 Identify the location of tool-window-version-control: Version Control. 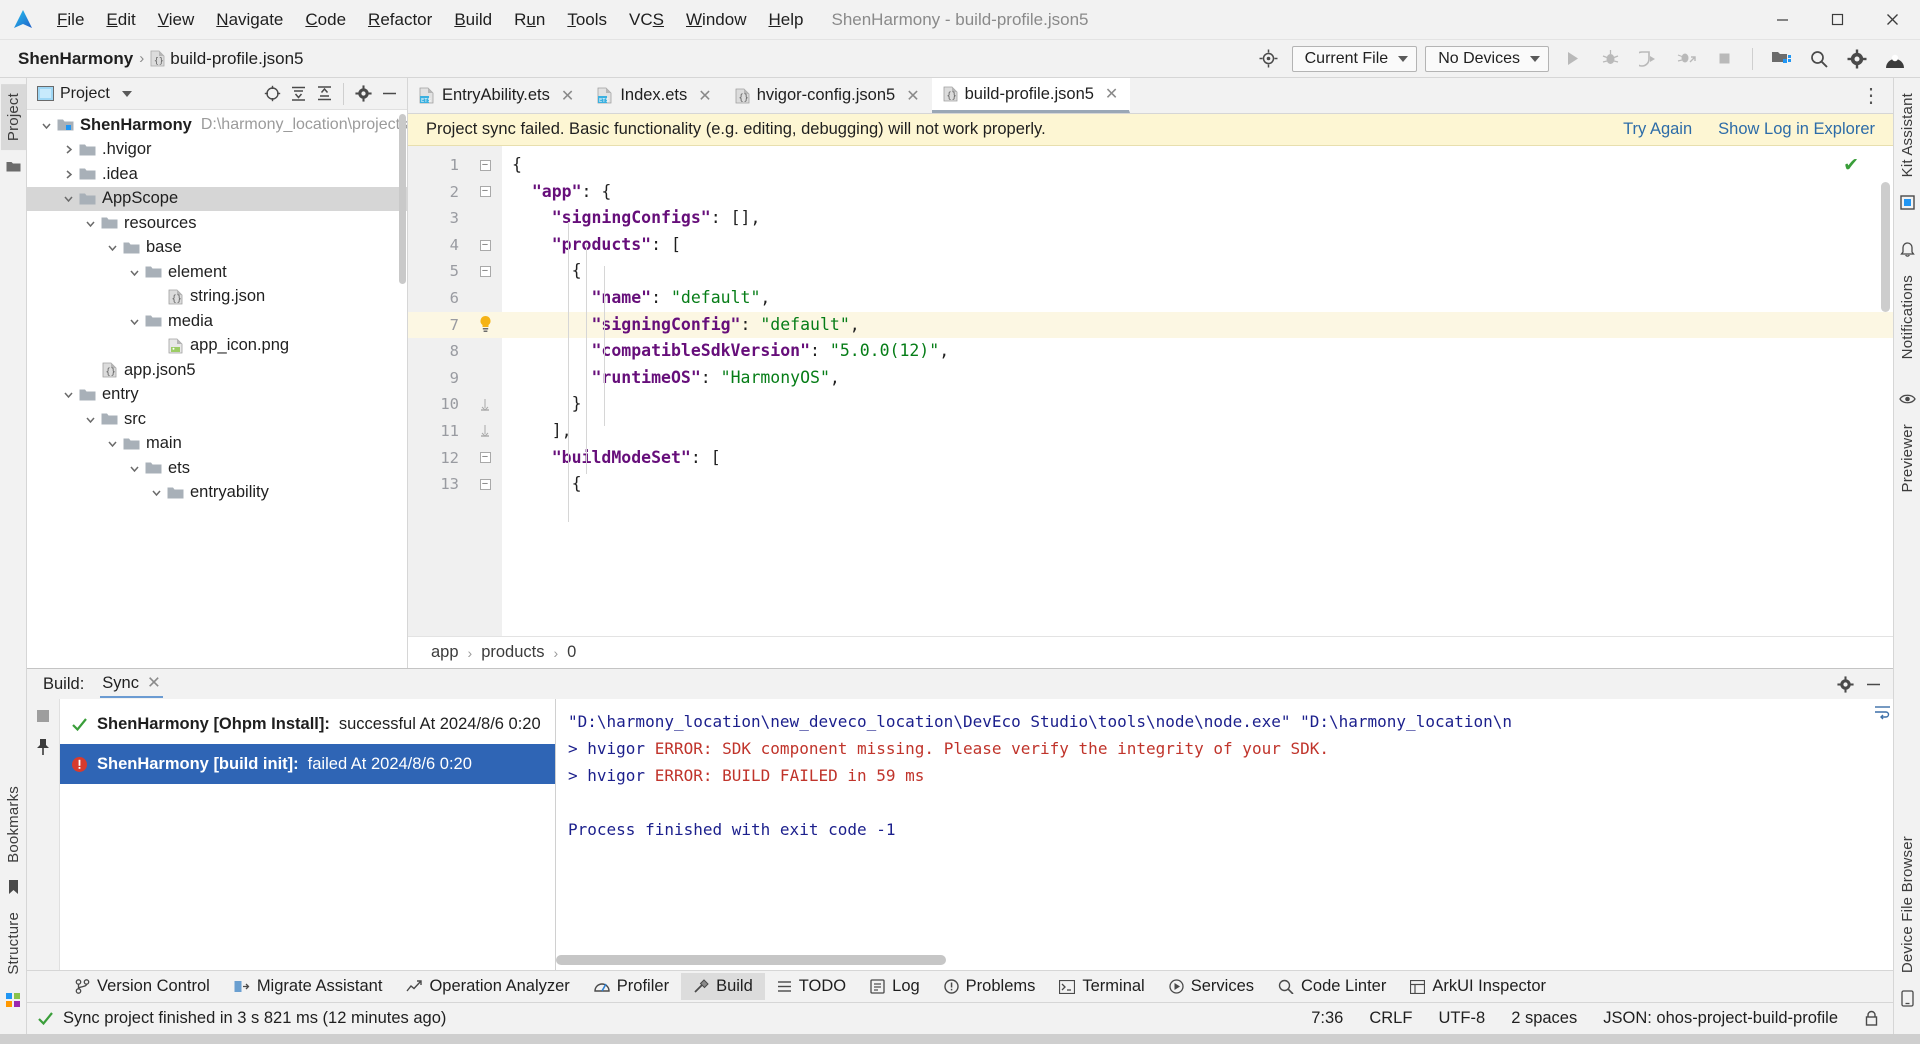
(142, 986).